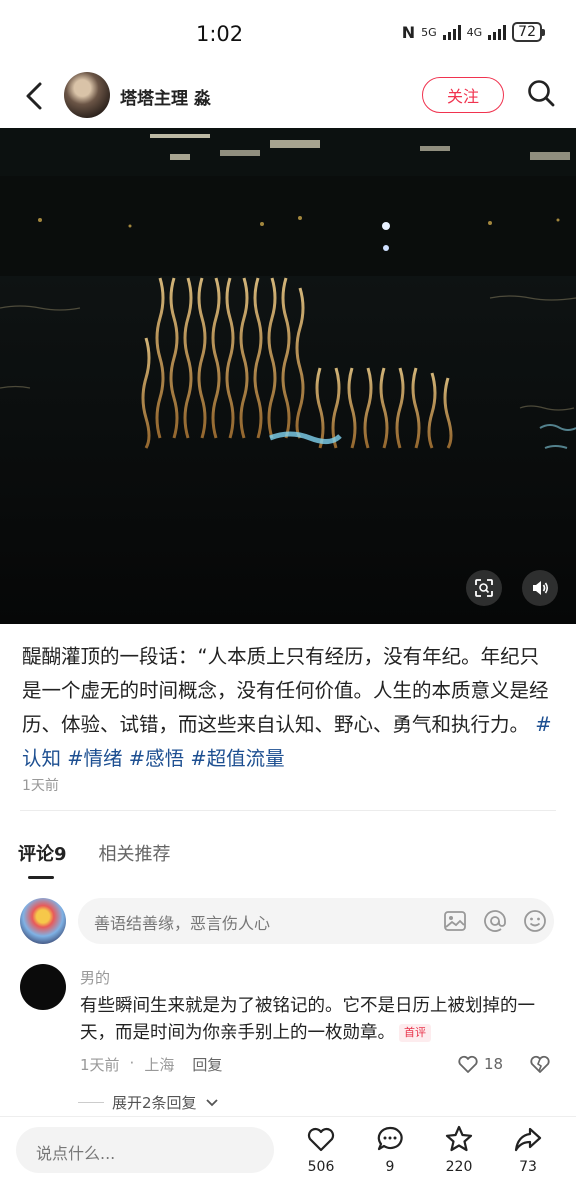 Image resolution: width=576 pixels, height=1188 pixels. Describe the element at coordinates (390, 1167) in the screenshot. I see `comment-count: 9` at that location.